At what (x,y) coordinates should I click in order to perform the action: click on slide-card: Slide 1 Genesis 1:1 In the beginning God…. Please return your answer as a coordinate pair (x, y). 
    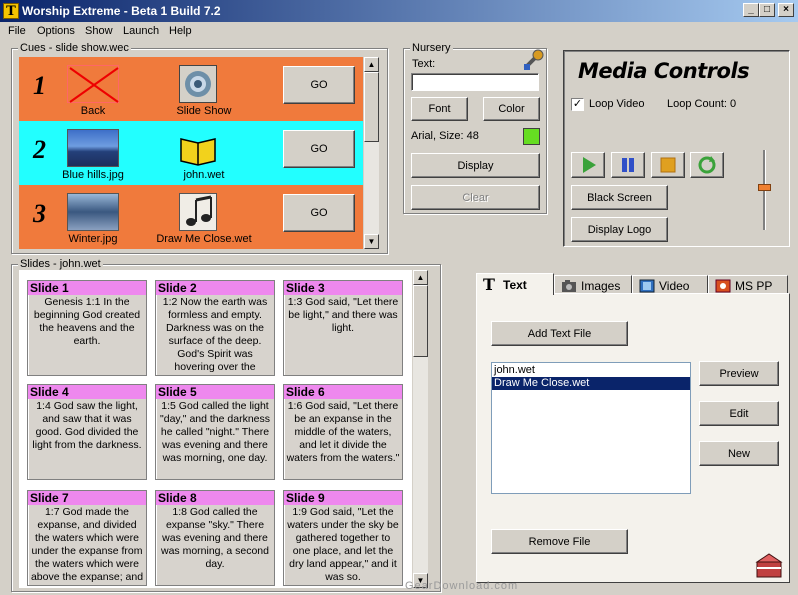
    Looking at the image, I should click on (87, 328).